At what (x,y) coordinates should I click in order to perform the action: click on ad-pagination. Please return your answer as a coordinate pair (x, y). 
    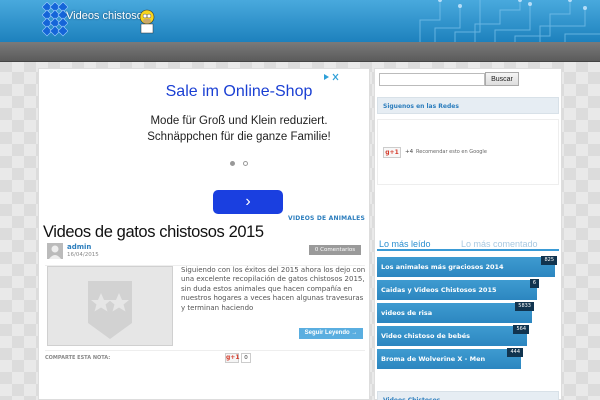
    Looking at the image, I should click on (239, 160).